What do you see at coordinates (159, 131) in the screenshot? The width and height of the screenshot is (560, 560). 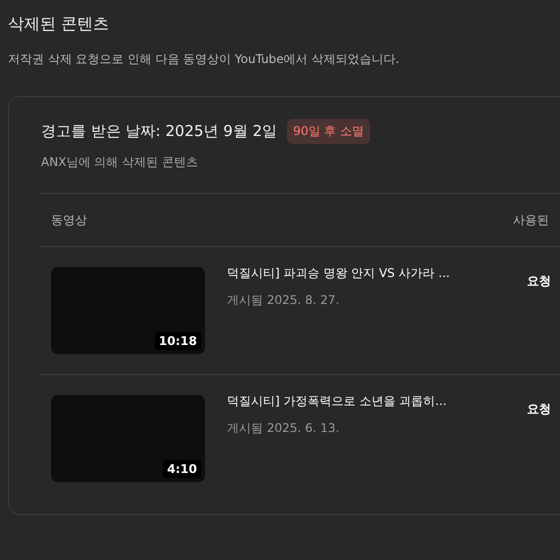 I see `strike-date: 경고를 받은 날짜: 2025년 9월 2일` at bounding box center [159, 131].